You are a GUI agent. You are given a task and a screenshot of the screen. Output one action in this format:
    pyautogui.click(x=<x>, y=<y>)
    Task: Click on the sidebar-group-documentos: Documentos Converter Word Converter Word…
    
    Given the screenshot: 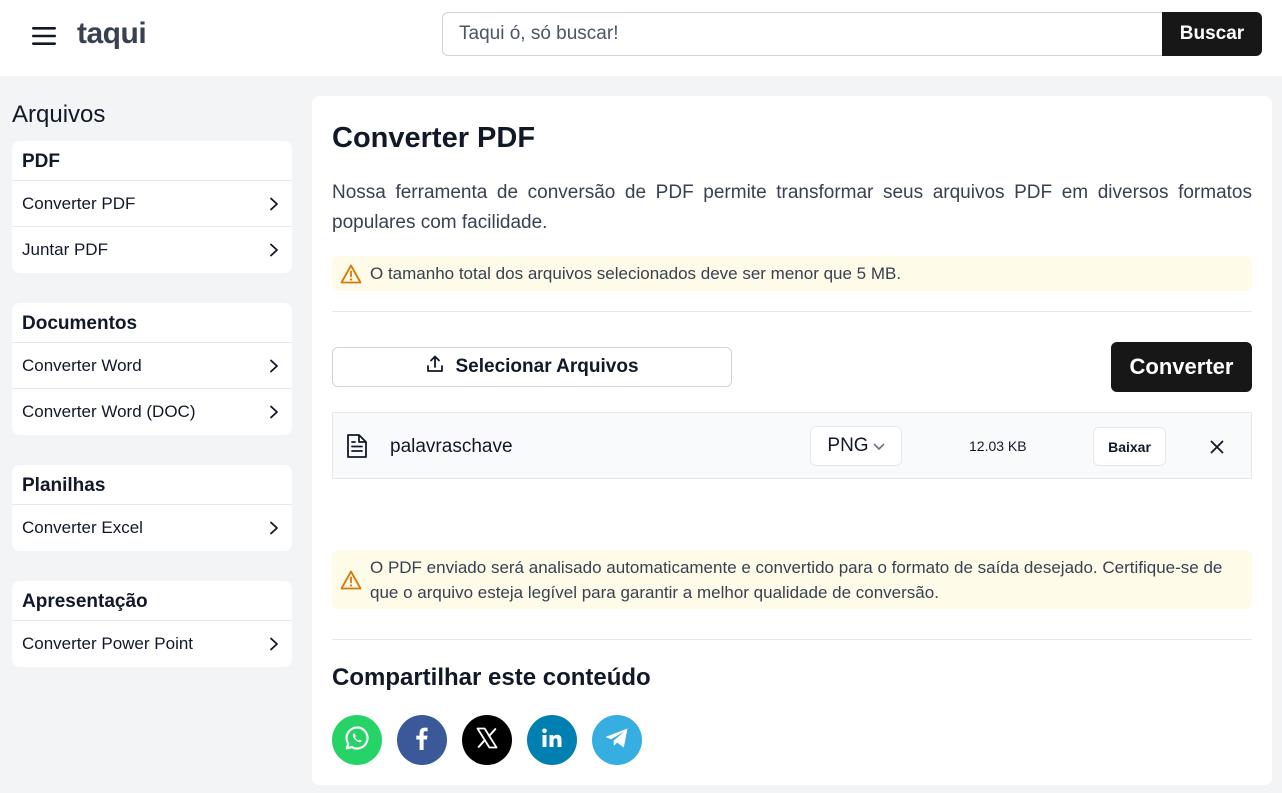 What is the action you would take?
    pyautogui.click(x=152, y=369)
    